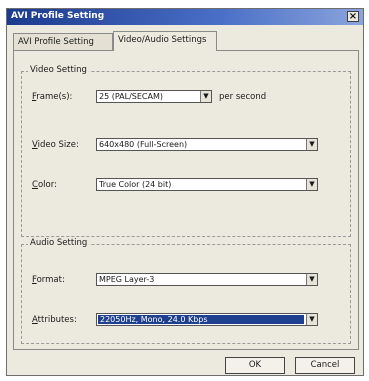  What do you see at coordinates (201, 319) in the screenshot?
I see `attributes-value: 22050Hz, Mono, 24.0 Kbps` at bounding box center [201, 319].